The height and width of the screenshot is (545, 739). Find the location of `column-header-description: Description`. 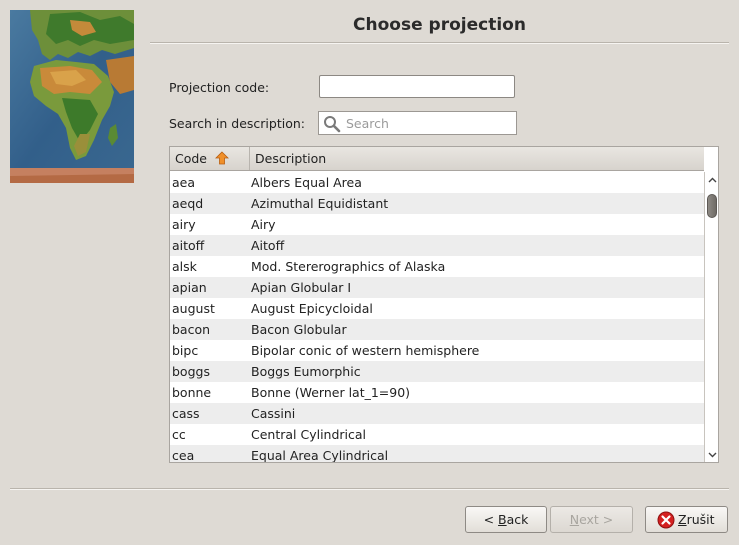

column-header-description: Description is located at coordinates (477, 158).